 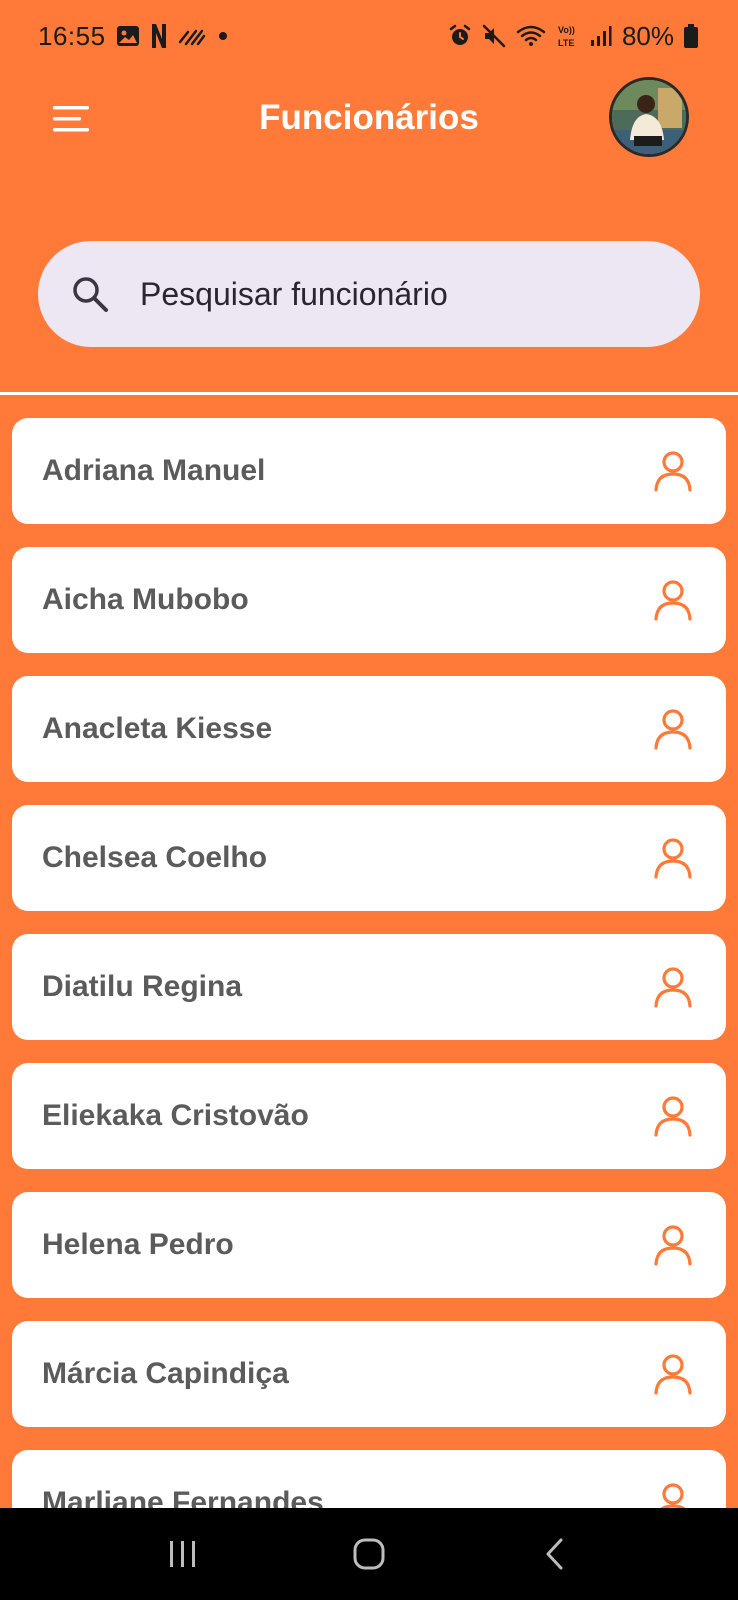 What do you see at coordinates (183, 1497) in the screenshot?
I see `employee-name: Marliane Fernandes` at bounding box center [183, 1497].